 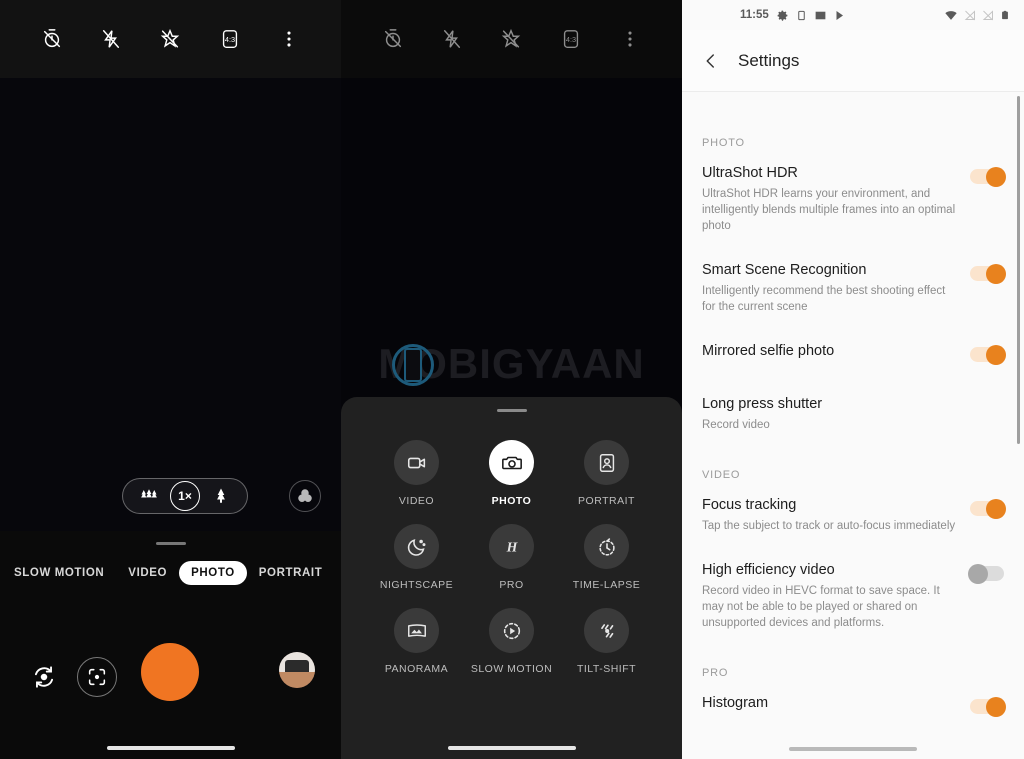 I want to click on mode-cell-tilt-shift: TILT-SHIFT, so click(x=606, y=641).